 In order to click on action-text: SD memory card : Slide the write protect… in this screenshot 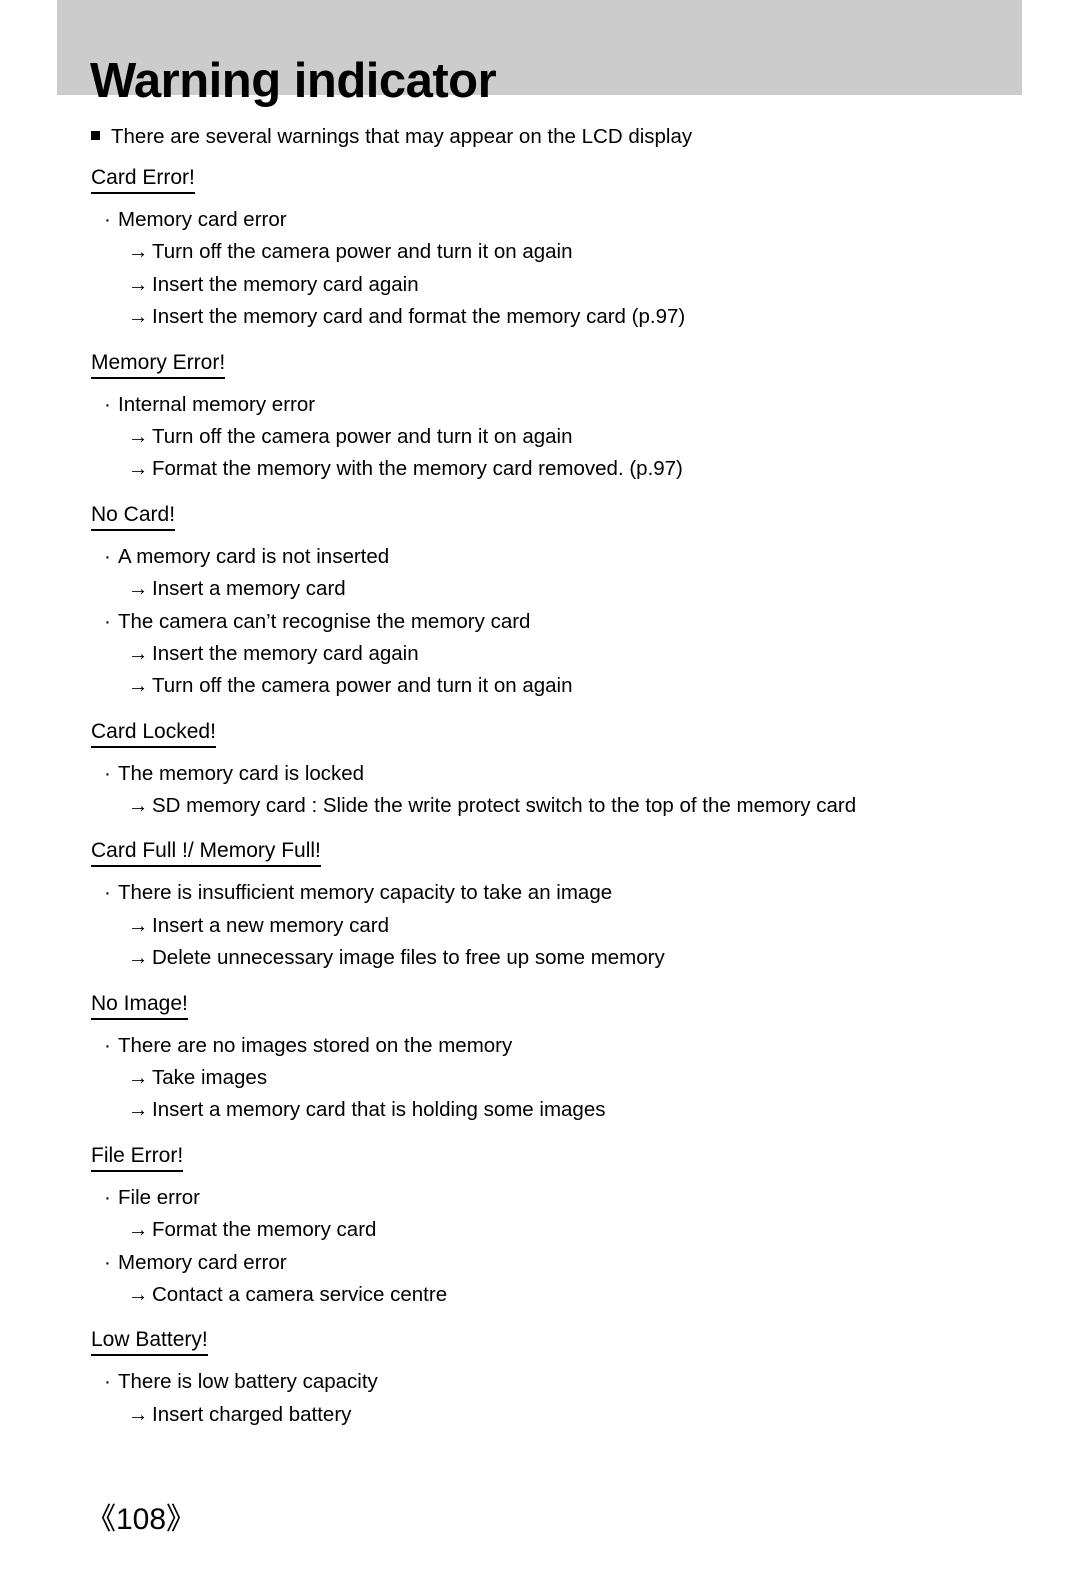, I will do `click(504, 806)`.